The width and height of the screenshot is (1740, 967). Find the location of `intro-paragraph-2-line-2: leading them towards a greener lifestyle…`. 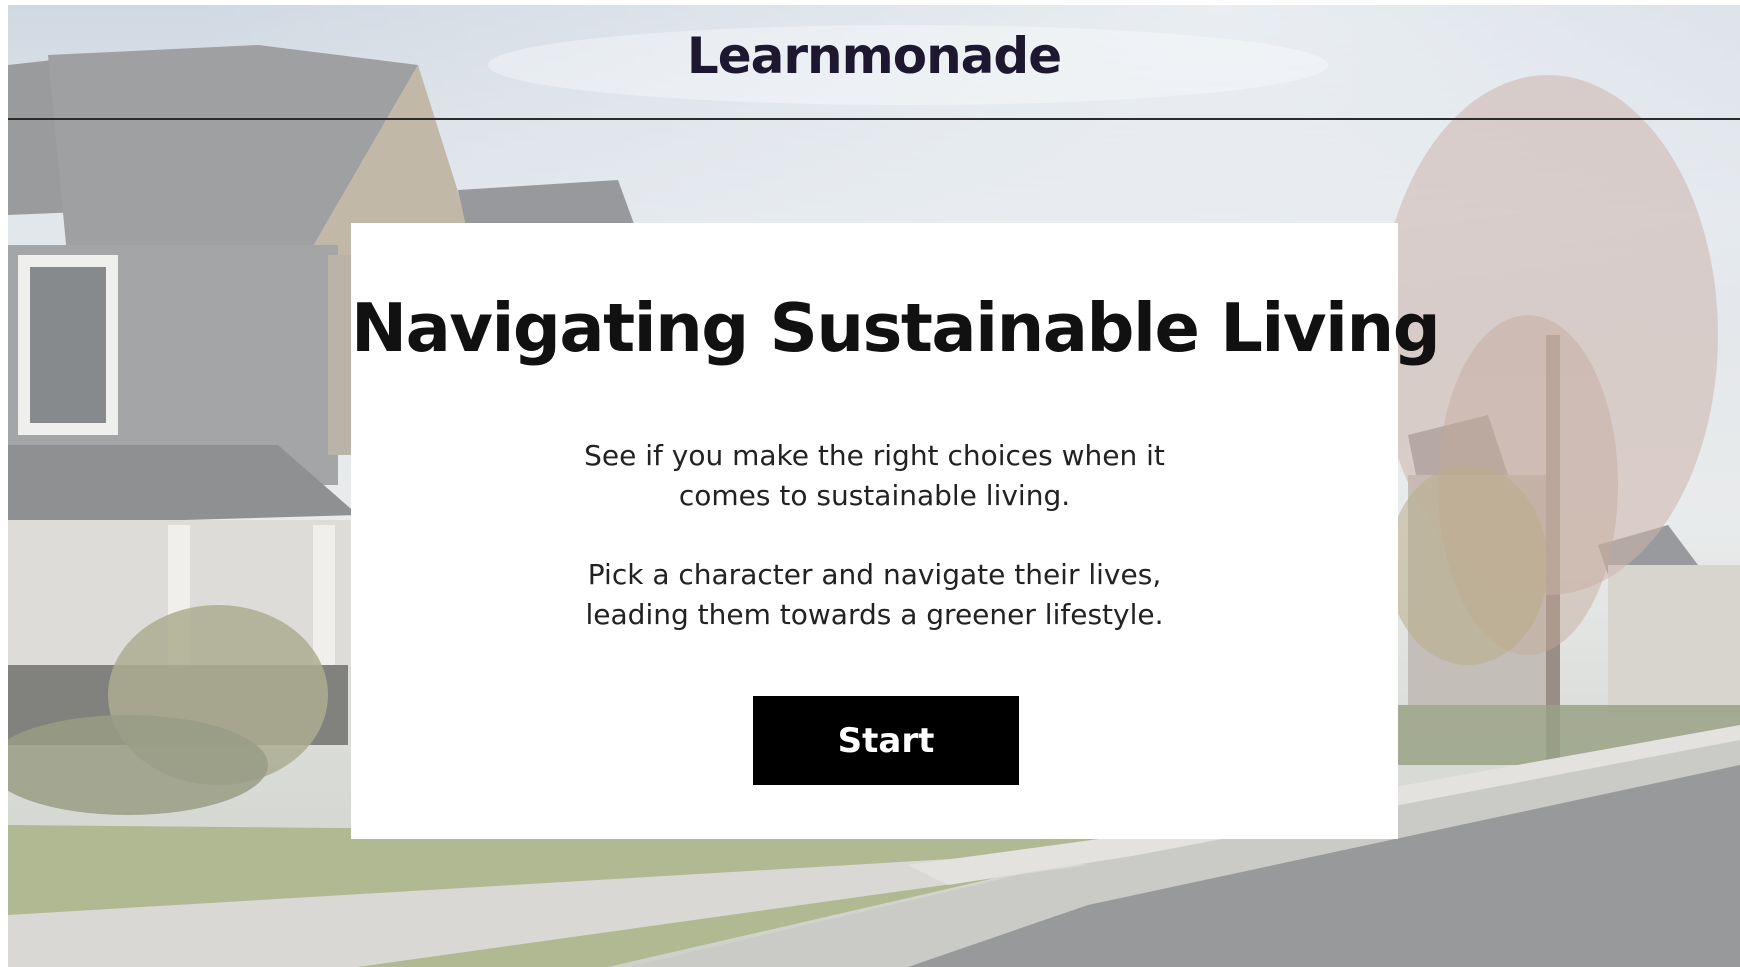

intro-paragraph-2-line-2: leading them towards a greener lifestyle… is located at coordinates (874, 614).